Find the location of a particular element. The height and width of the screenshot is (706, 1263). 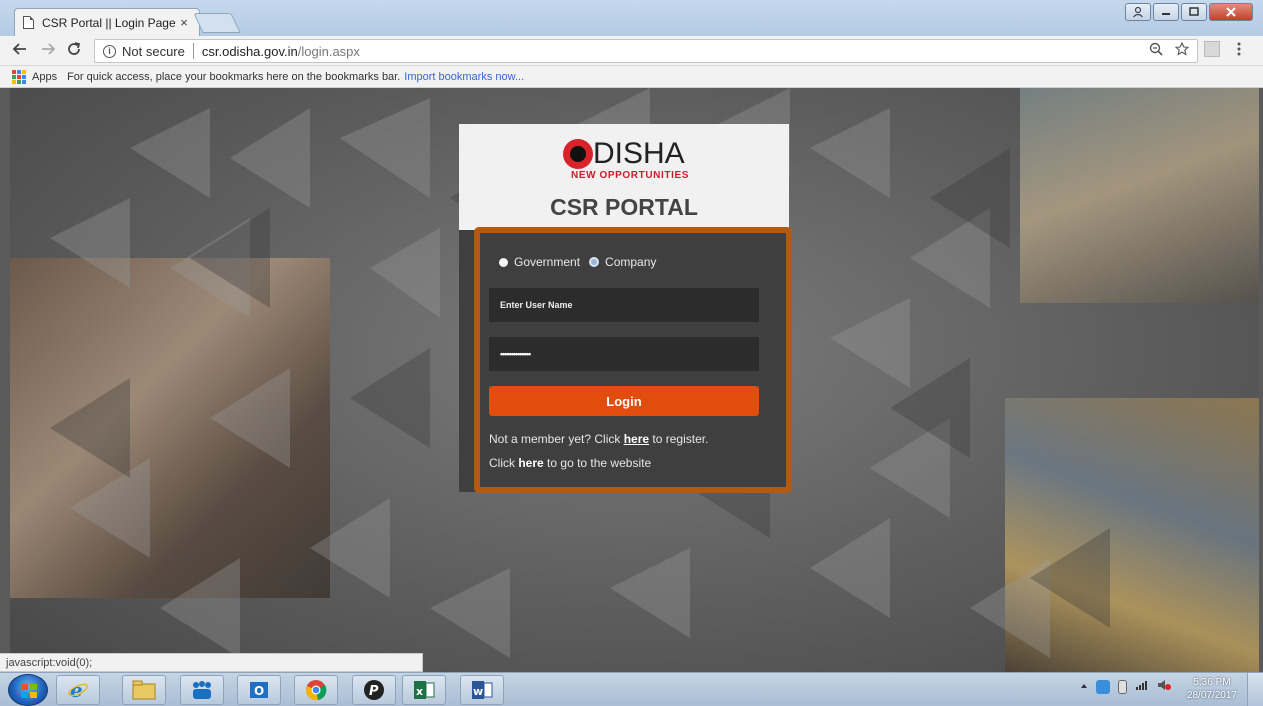

clock-date: 28/07/2017 is located at coordinates (1211, 695).